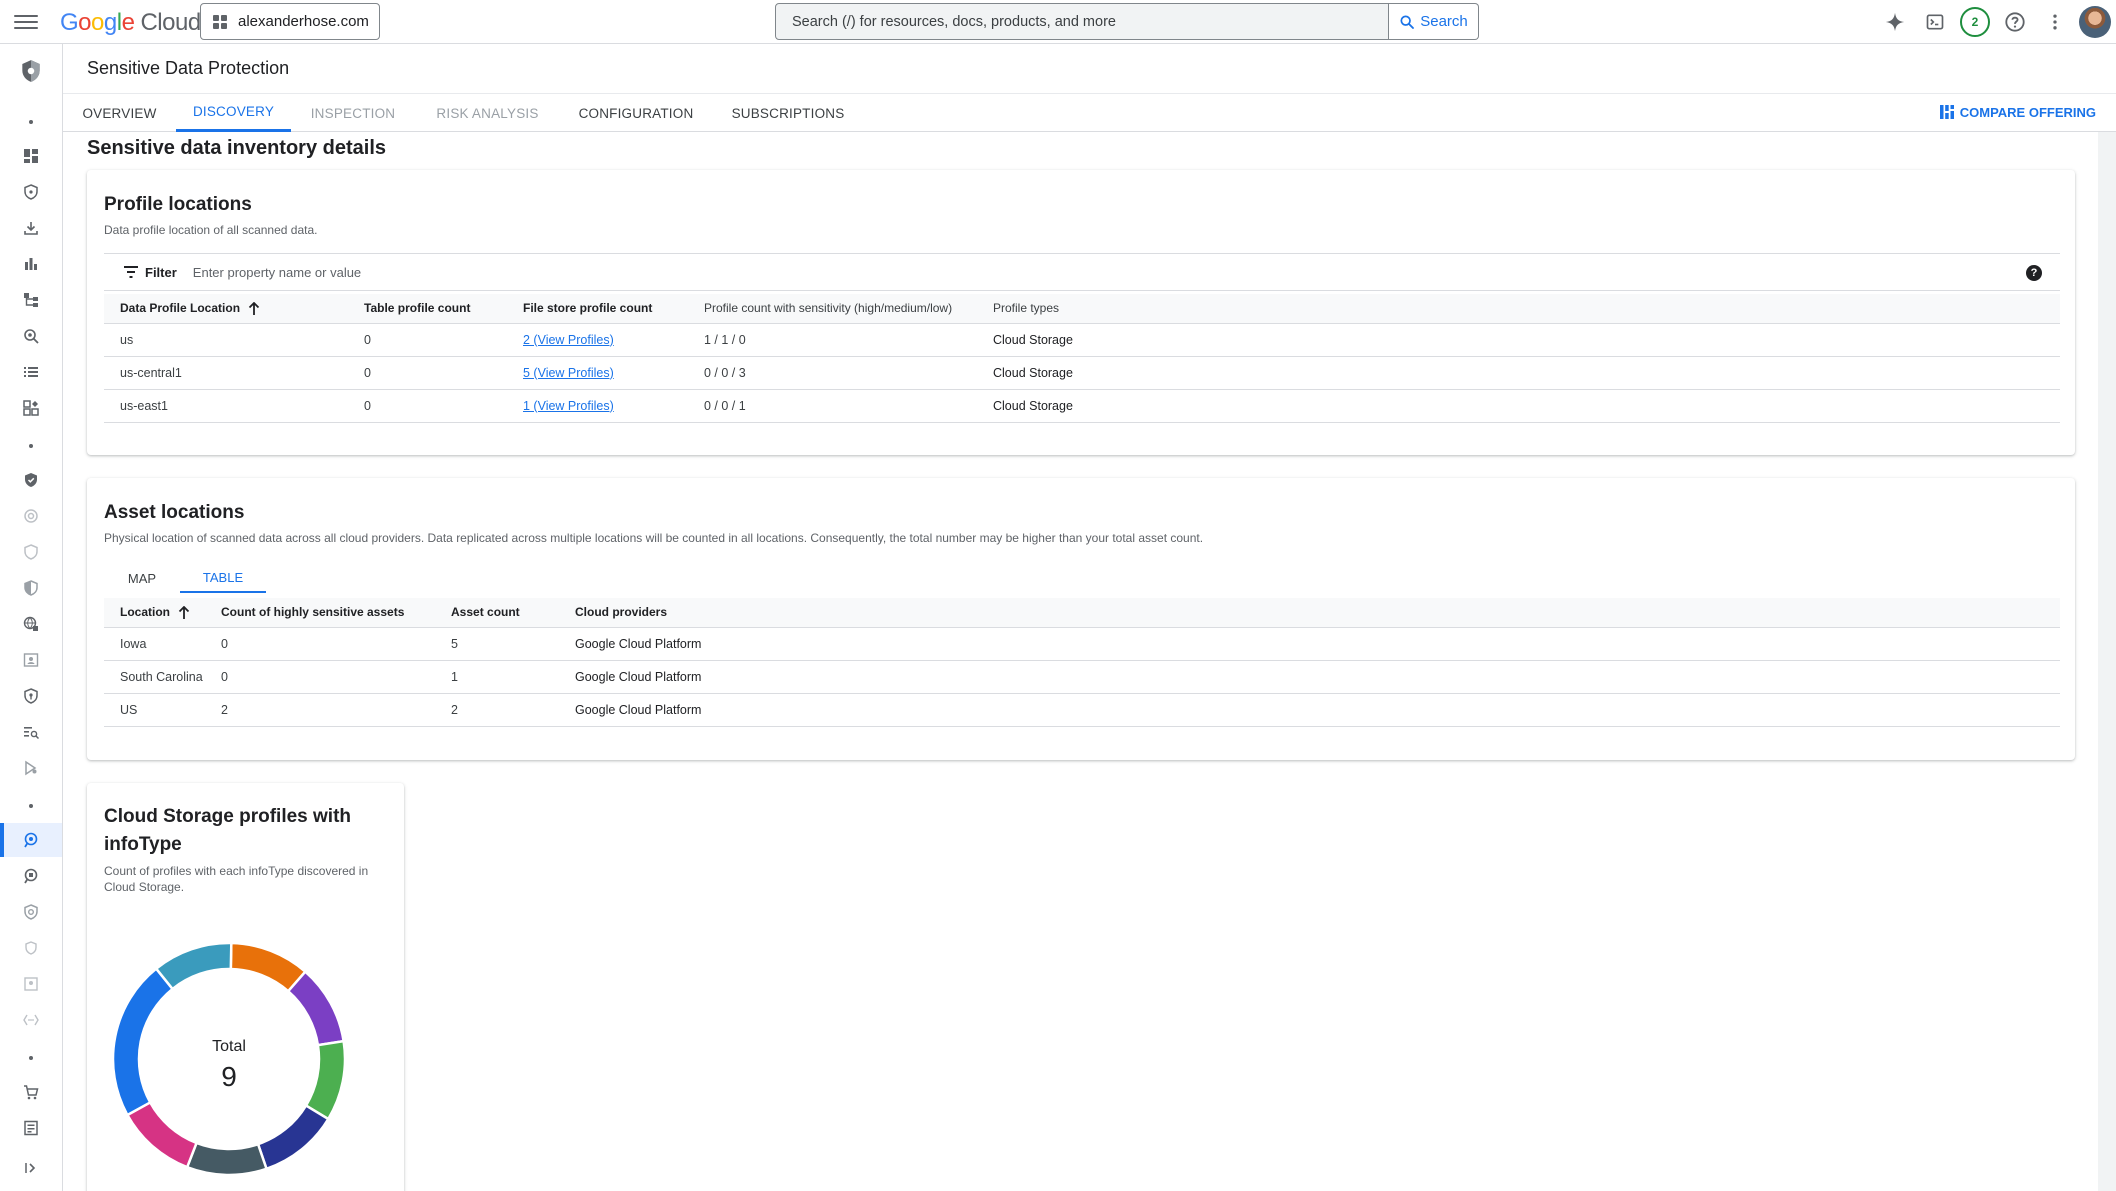  What do you see at coordinates (188, 68) in the screenshot?
I see `page-title: Sensitive Data Protection` at bounding box center [188, 68].